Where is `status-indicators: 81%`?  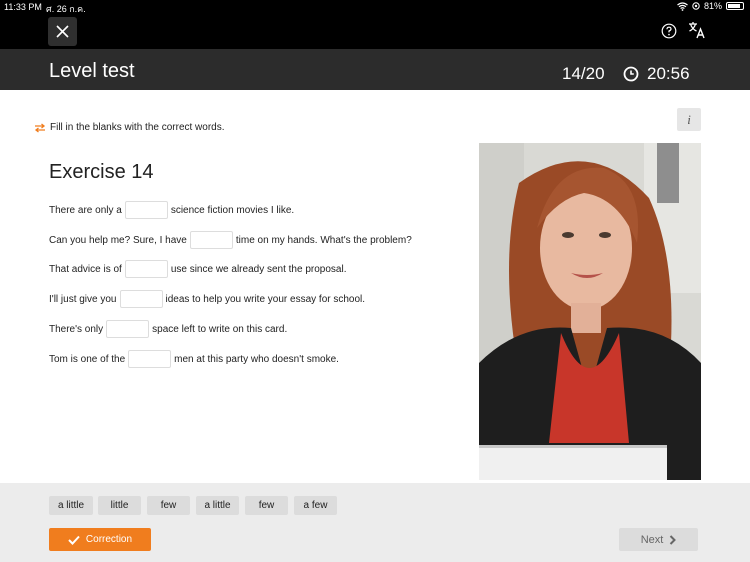 status-indicators: 81% is located at coordinates (710, 6).